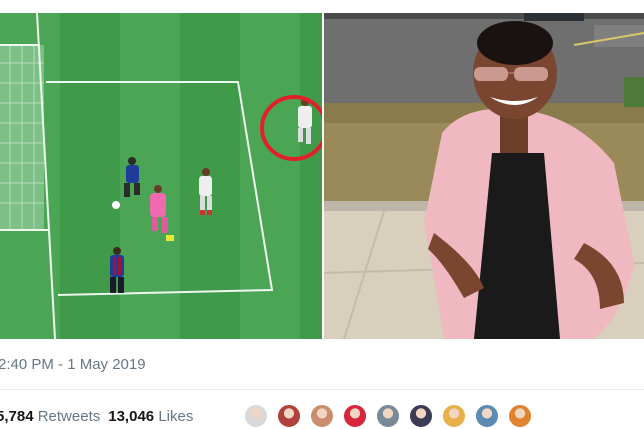 Image resolution: width=644 pixels, height=429 pixels. What do you see at coordinates (17, 416) in the screenshot?
I see `retweets-count: 5,784` at bounding box center [17, 416].